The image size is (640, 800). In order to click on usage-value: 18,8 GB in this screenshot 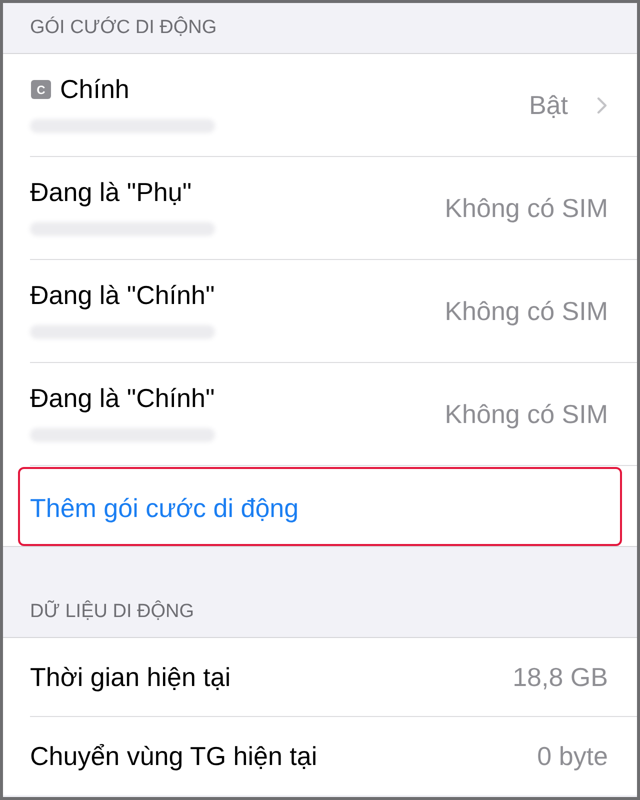, I will do `click(560, 677)`.